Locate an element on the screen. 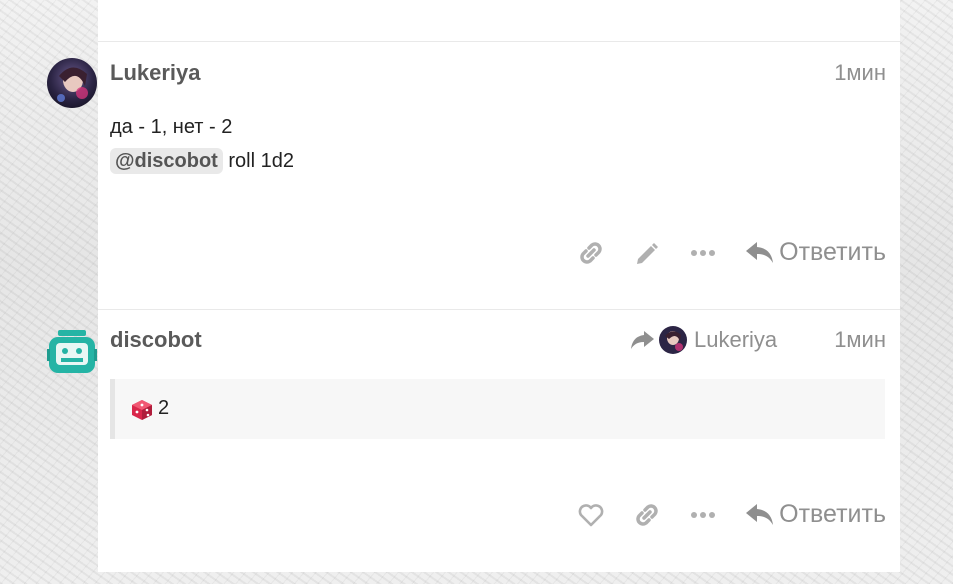 The height and width of the screenshot is (584, 953). share-arrow-icon is located at coordinates (642, 340).